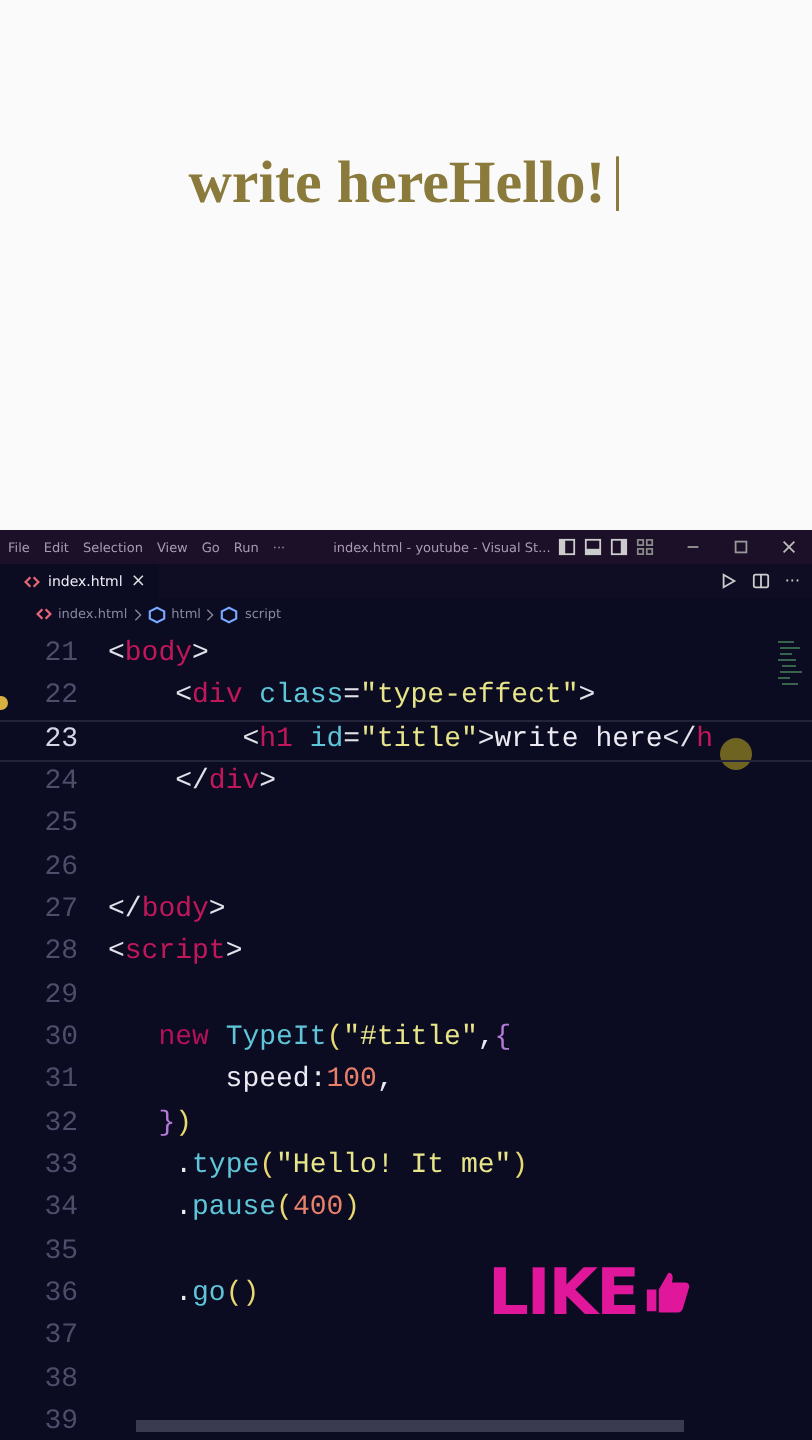  I want to click on line-number: 28, so click(61, 953).